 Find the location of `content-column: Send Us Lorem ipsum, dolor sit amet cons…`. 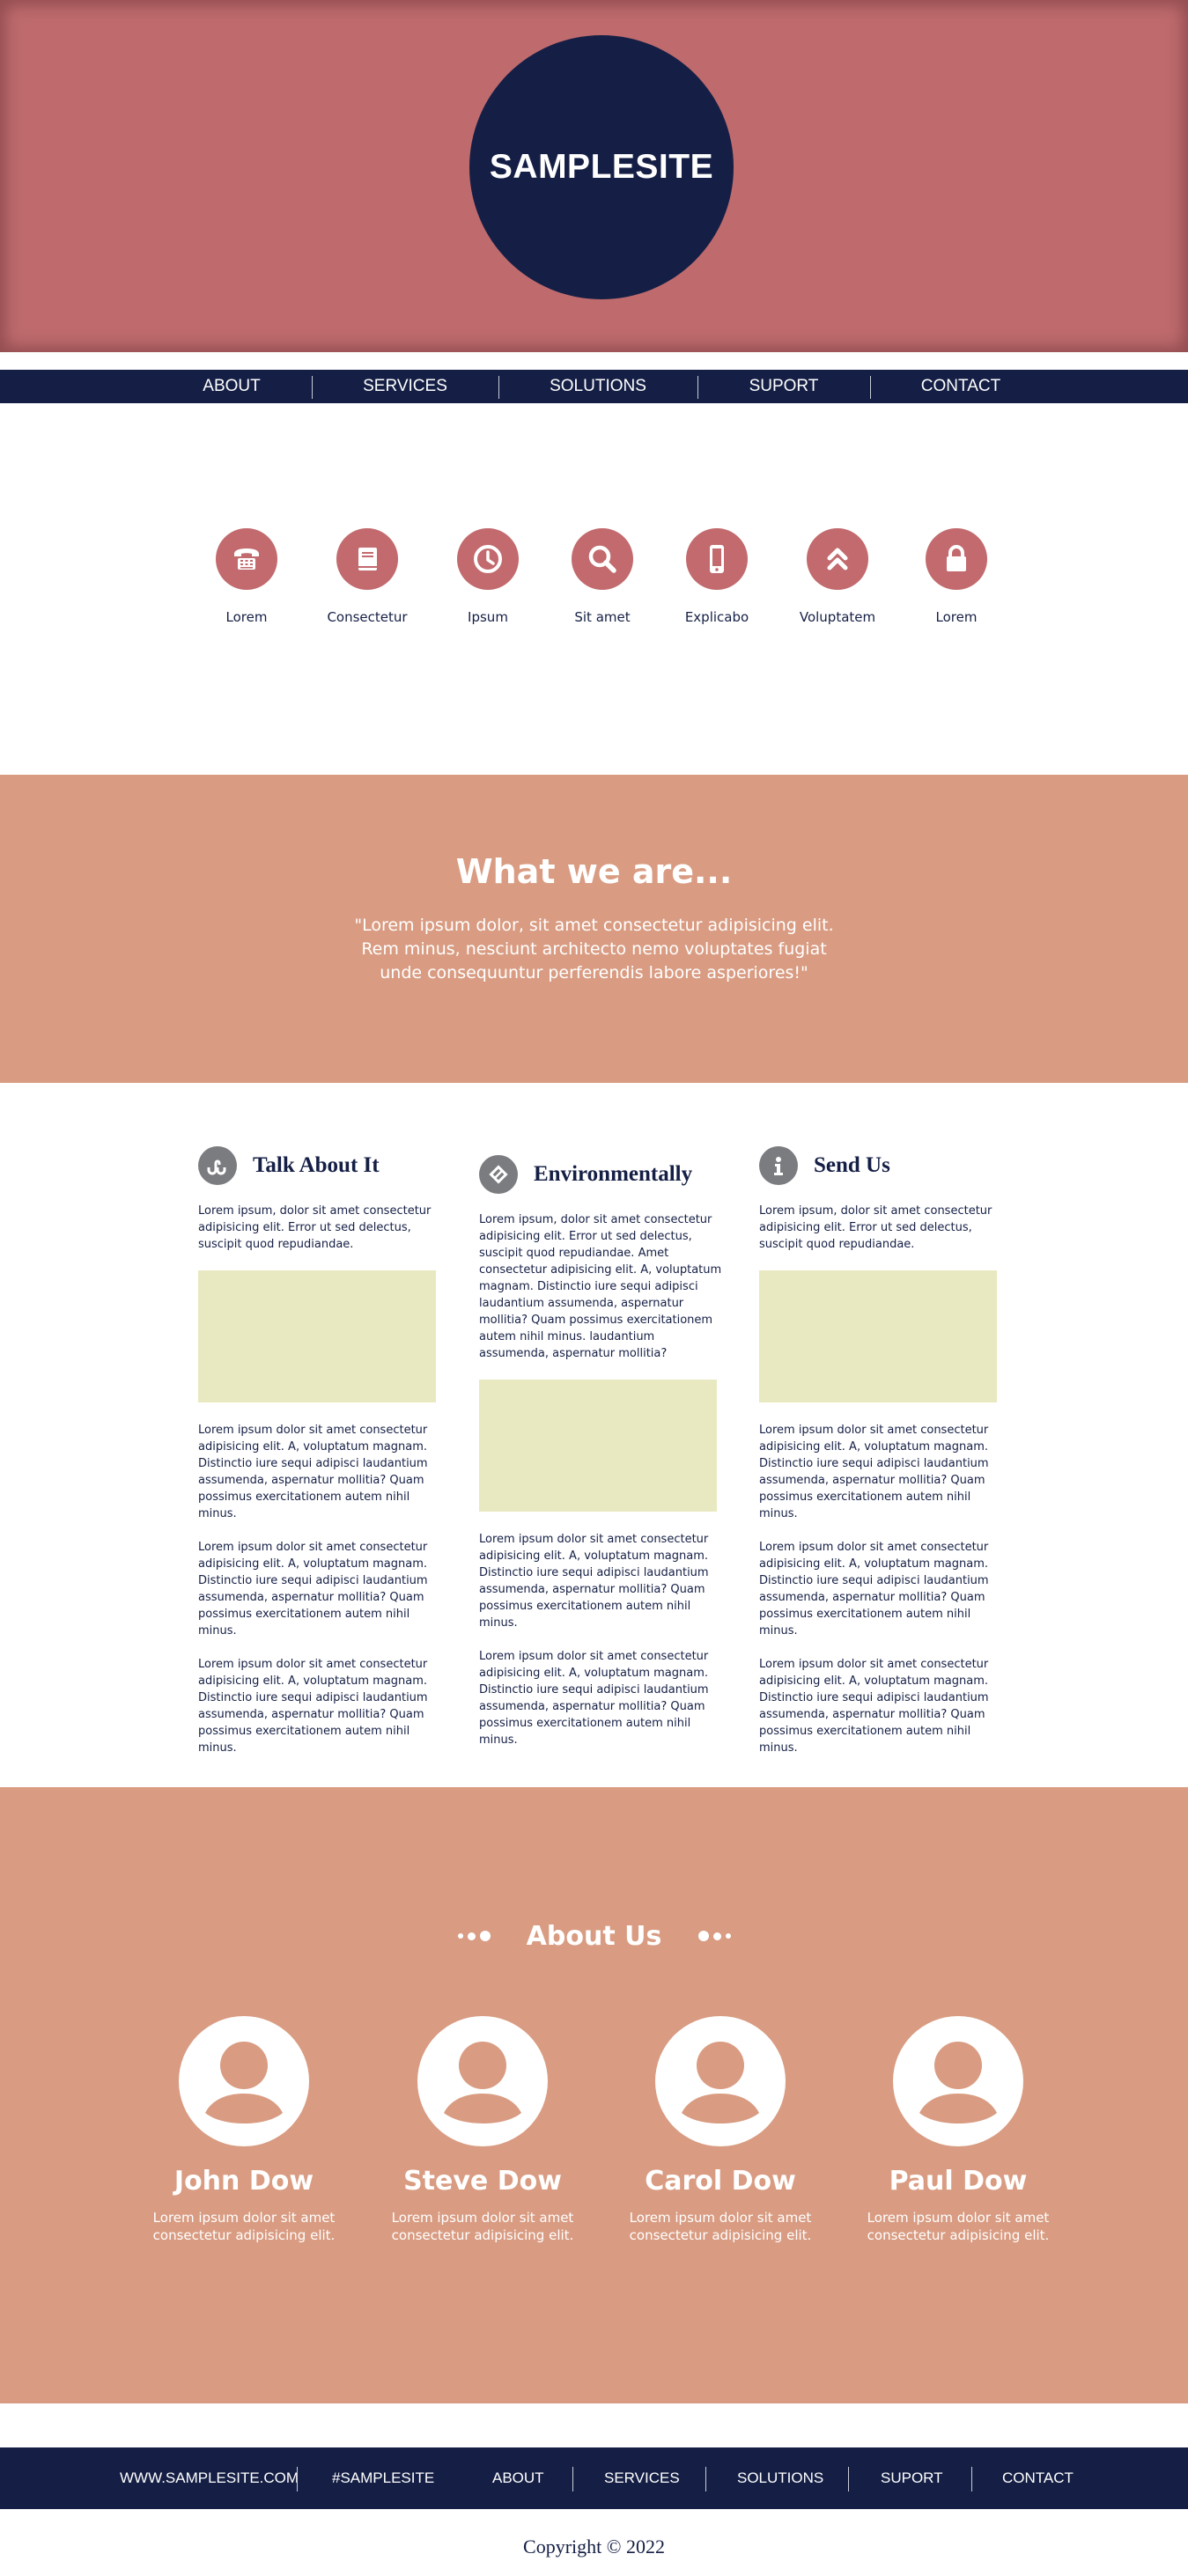

content-column: Send Us Lorem ipsum, dolor sit amet cons… is located at coordinates (883, 1450).